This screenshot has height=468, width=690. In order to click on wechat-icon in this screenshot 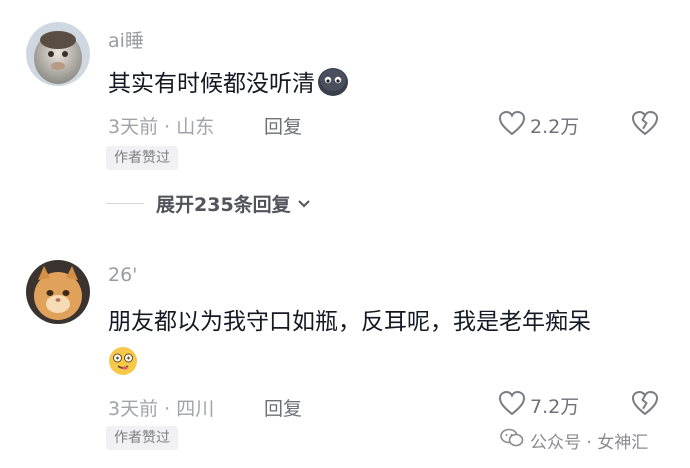, I will do `click(512, 440)`.